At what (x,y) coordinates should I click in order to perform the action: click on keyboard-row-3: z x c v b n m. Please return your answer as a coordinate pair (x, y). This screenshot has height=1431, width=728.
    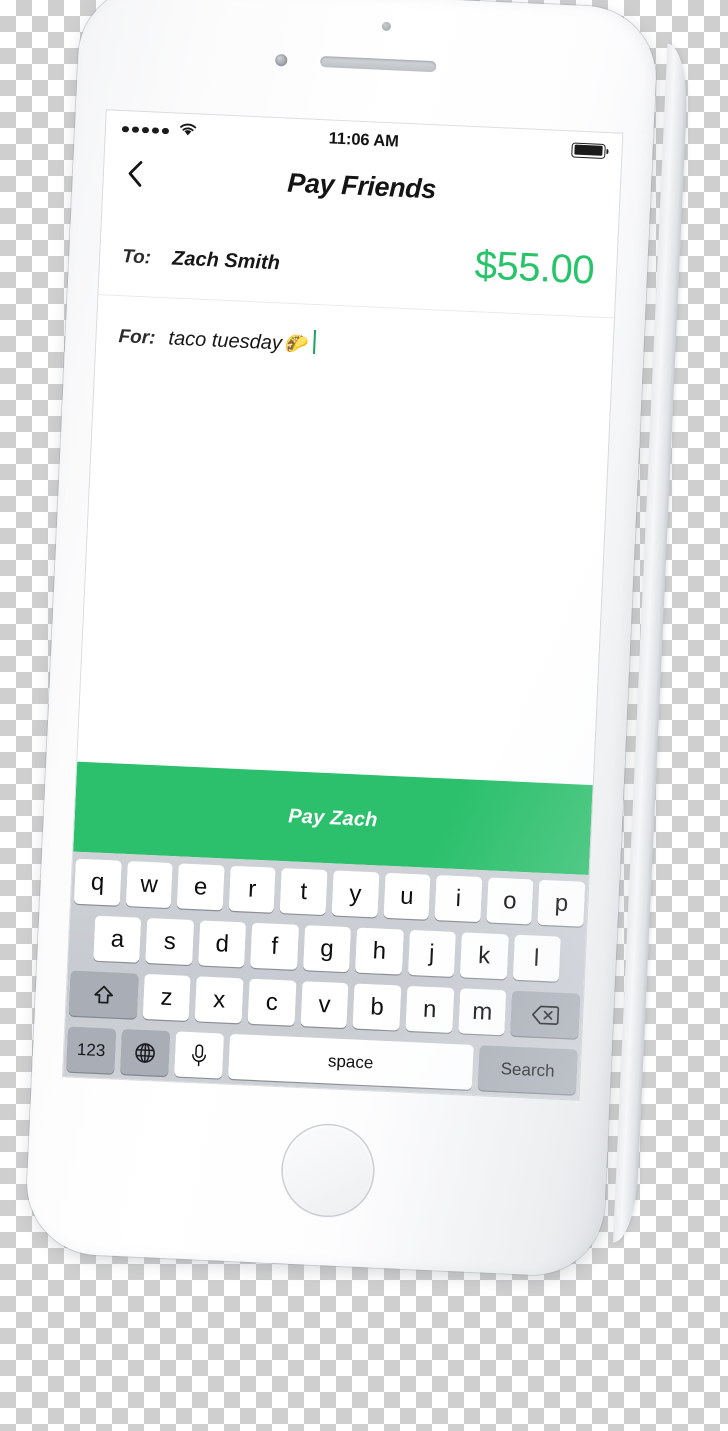
    Looking at the image, I should click on (324, 1004).